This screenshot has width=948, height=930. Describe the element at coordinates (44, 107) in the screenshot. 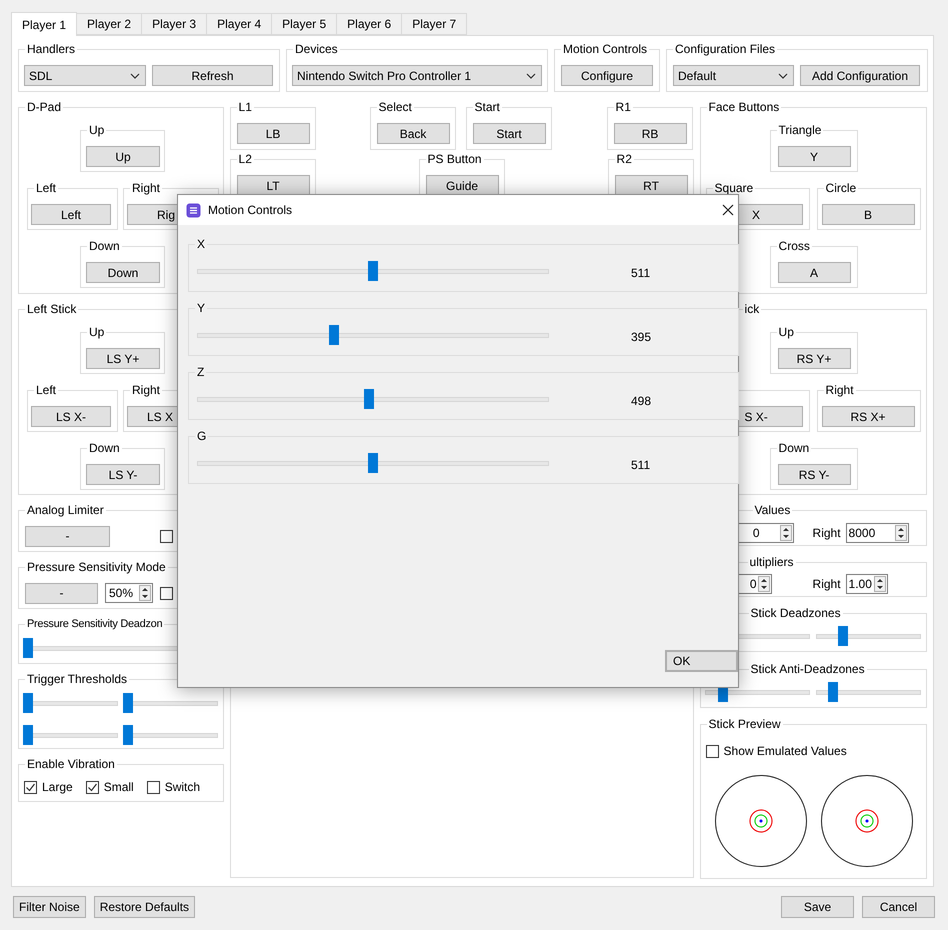

I see `group-label: D-Pad` at that location.